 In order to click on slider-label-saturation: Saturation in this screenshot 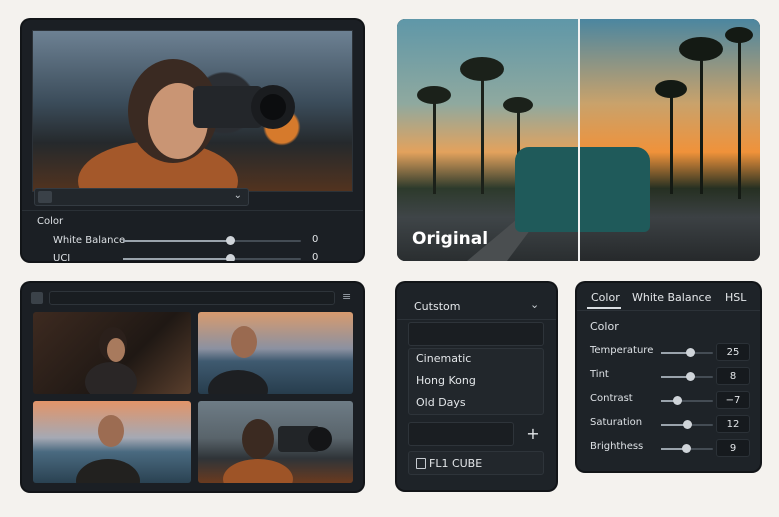, I will do `click(616, 422)`.